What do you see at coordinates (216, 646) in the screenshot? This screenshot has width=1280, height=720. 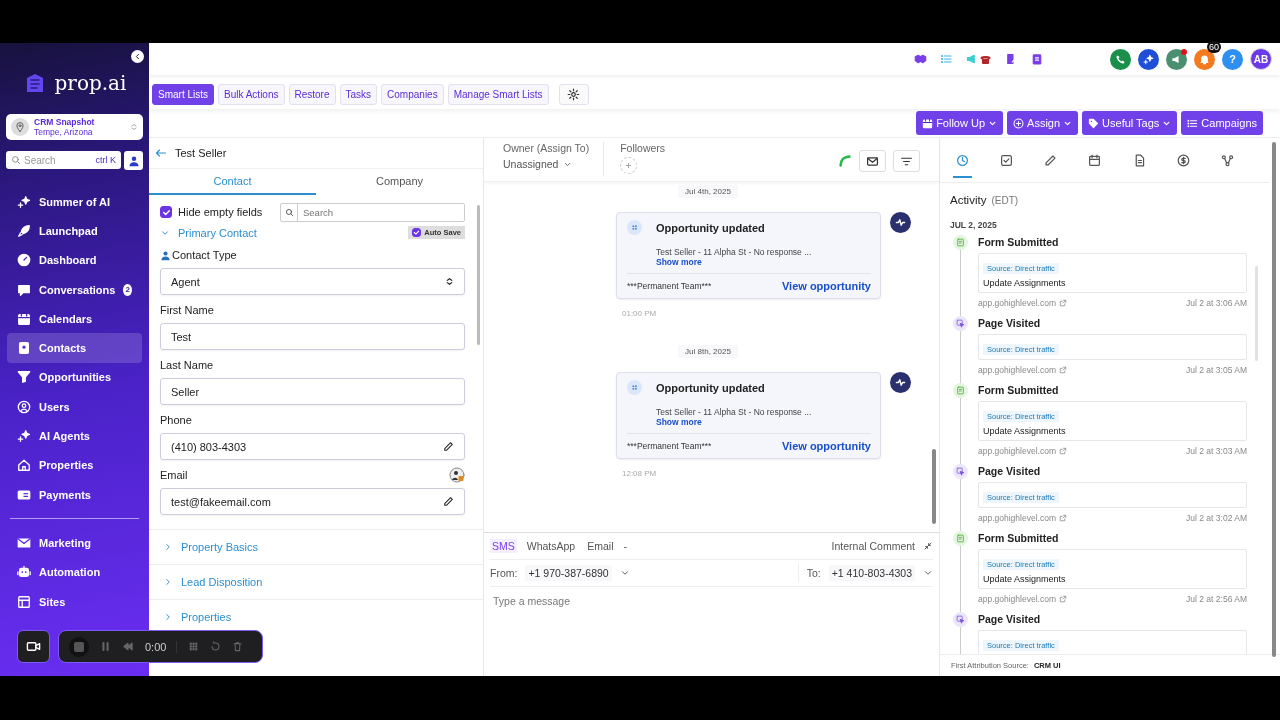 I see `restart-icon` at bounding box center [216, 646].